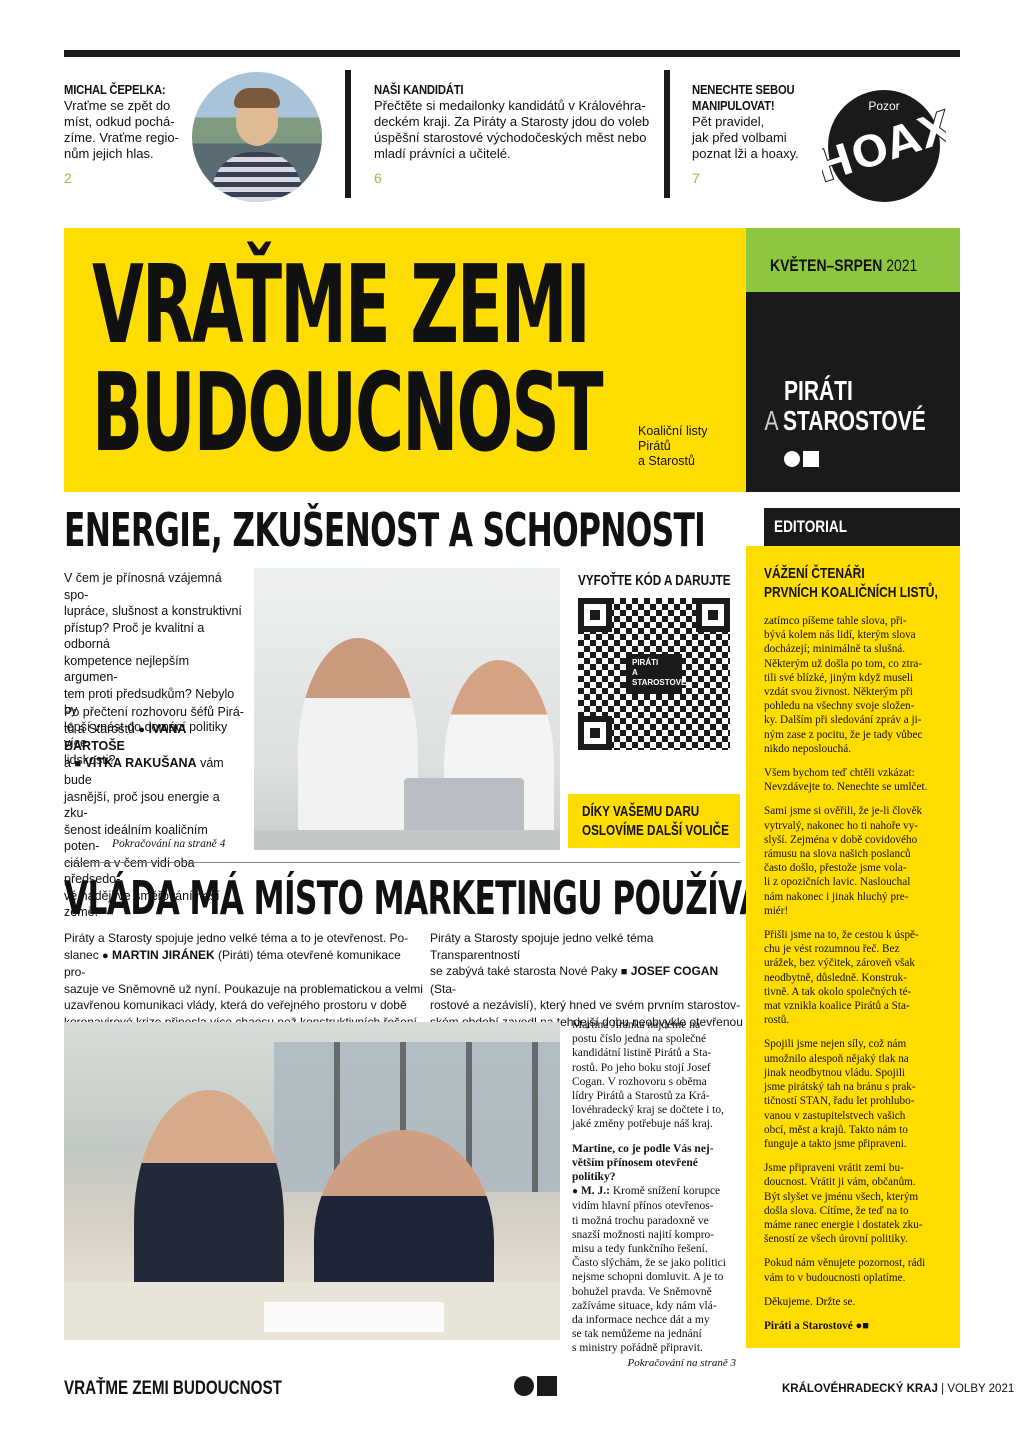  I want to click on editorial-signature: Piráti a Starostové ●■, so click(854, 1326).